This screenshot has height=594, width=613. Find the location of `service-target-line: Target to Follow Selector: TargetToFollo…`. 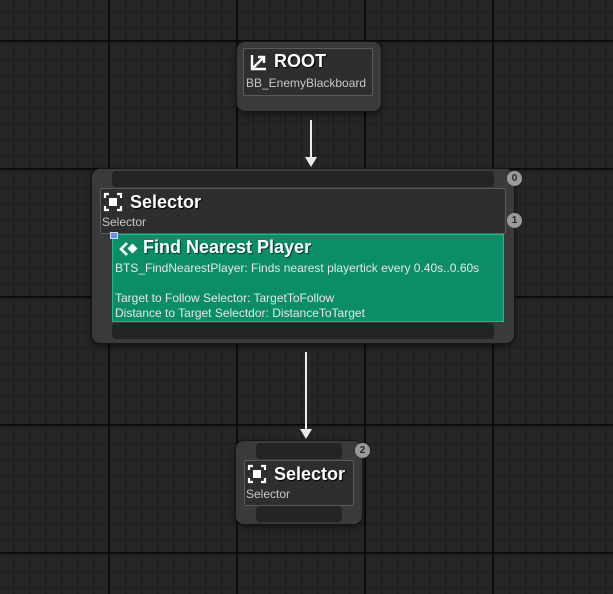

service-target-line: Target to Follow Selector: TargetToFollo… is located at coordinates (225, 298).